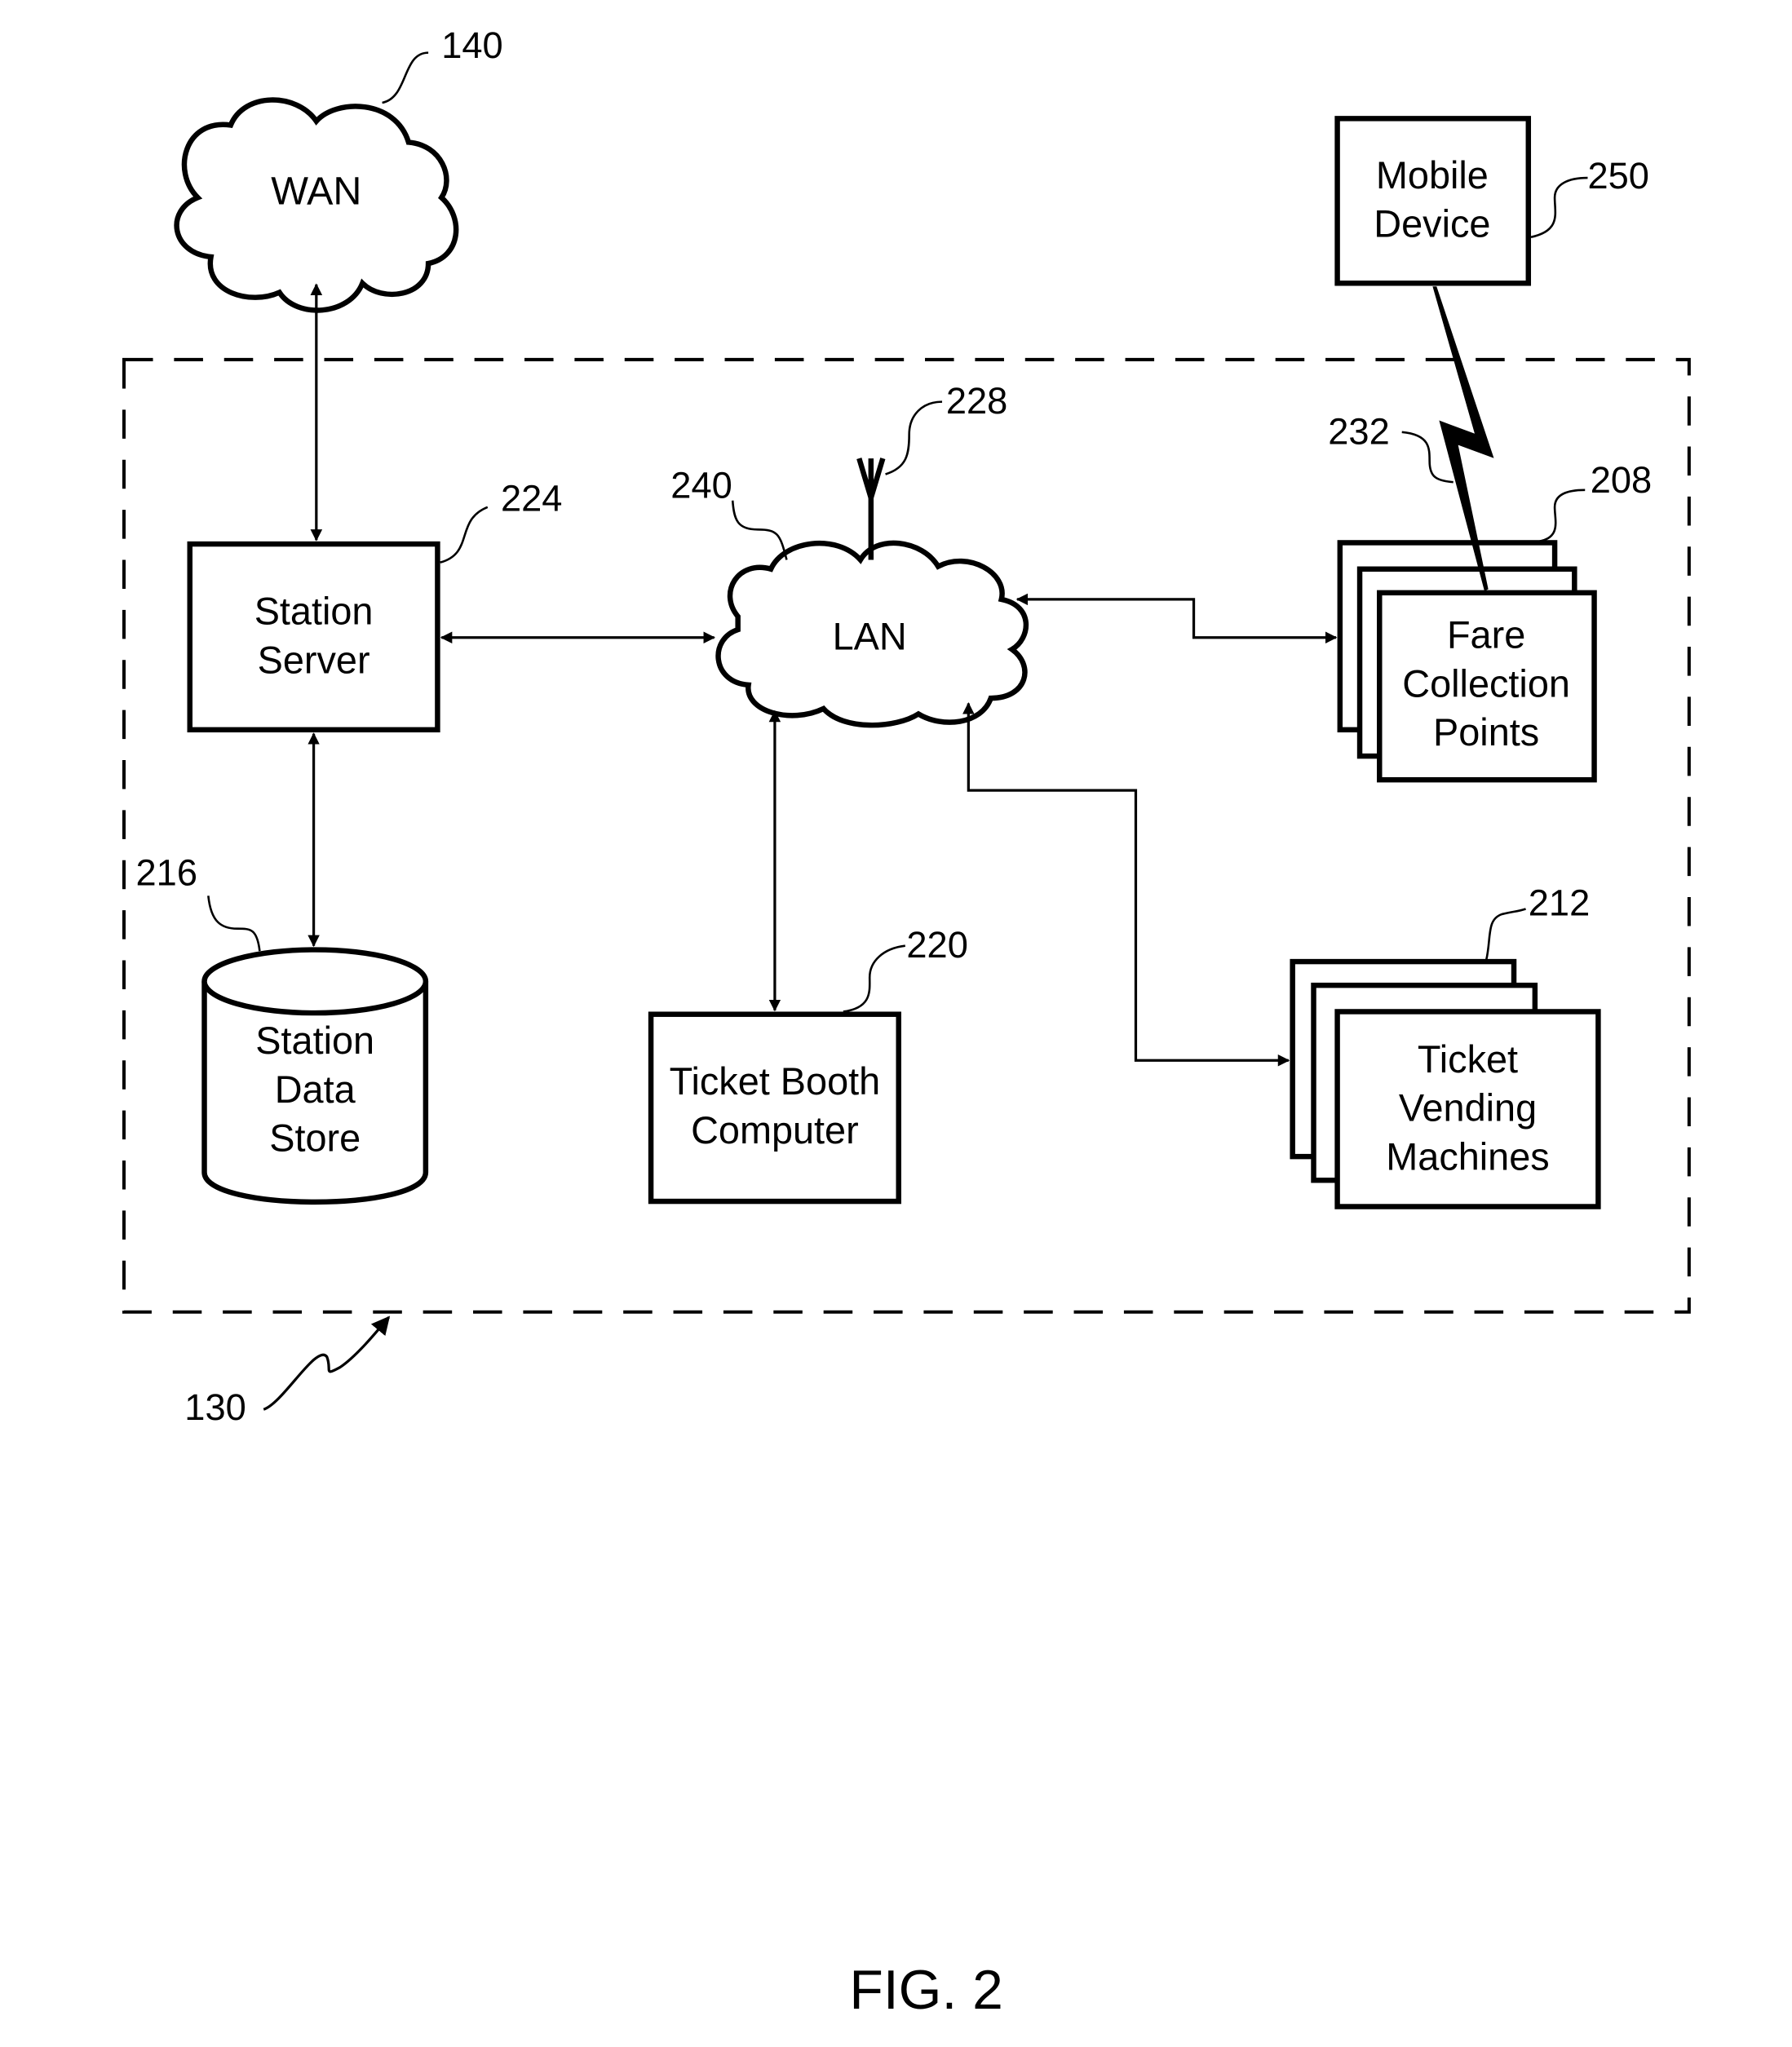  I want to click on station-server-leader, so click(464, 535).